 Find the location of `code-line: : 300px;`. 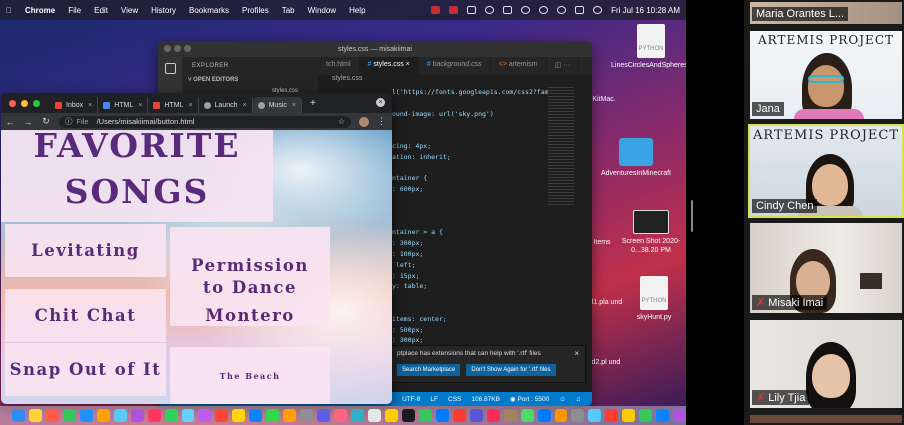

code-line: : 300px; is located at coordinates (470, 243).